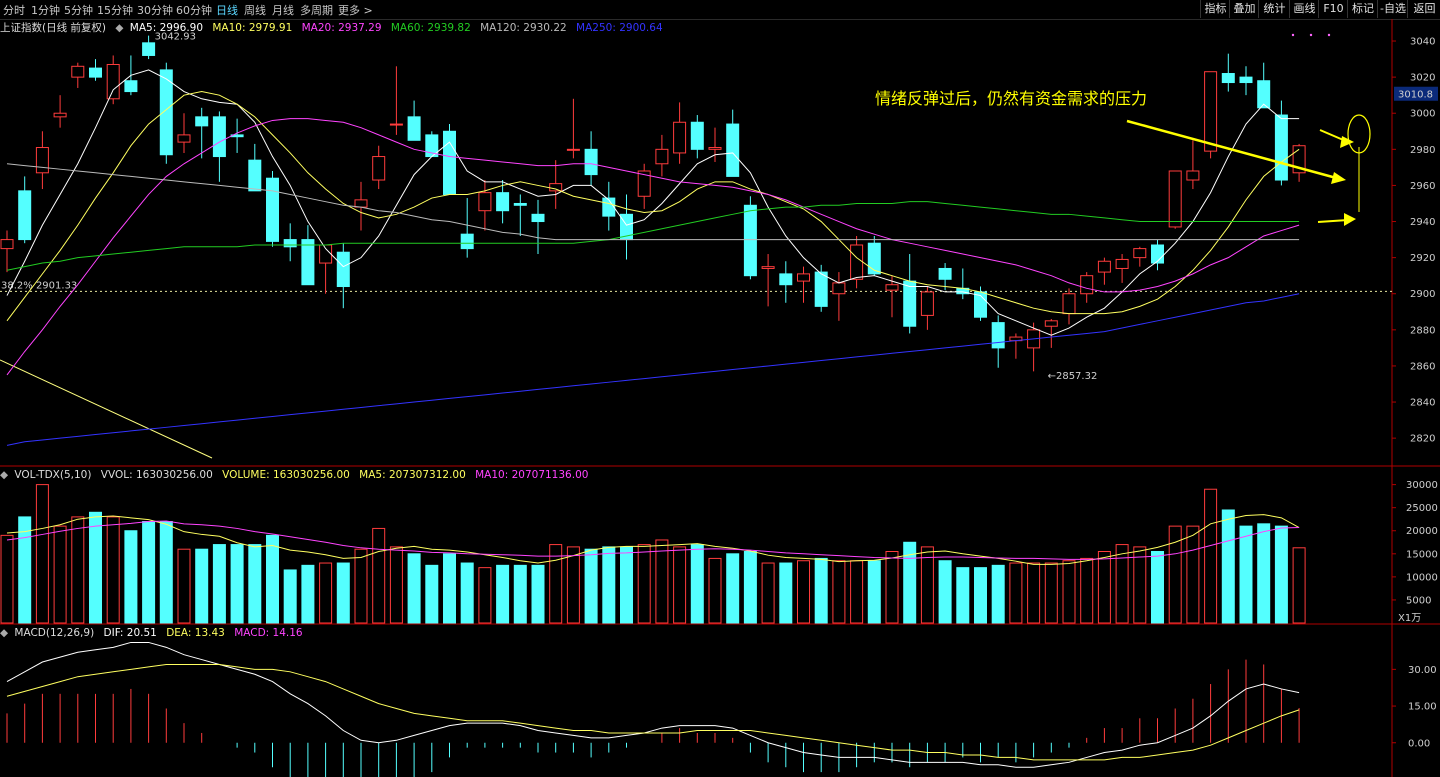 The width and height of the screenshot is (1440, 777). What do you see at coordinates (1422, 439) in the screenshot?
I see `y-tick-label: 2820` at bounding box center [1422, 439].